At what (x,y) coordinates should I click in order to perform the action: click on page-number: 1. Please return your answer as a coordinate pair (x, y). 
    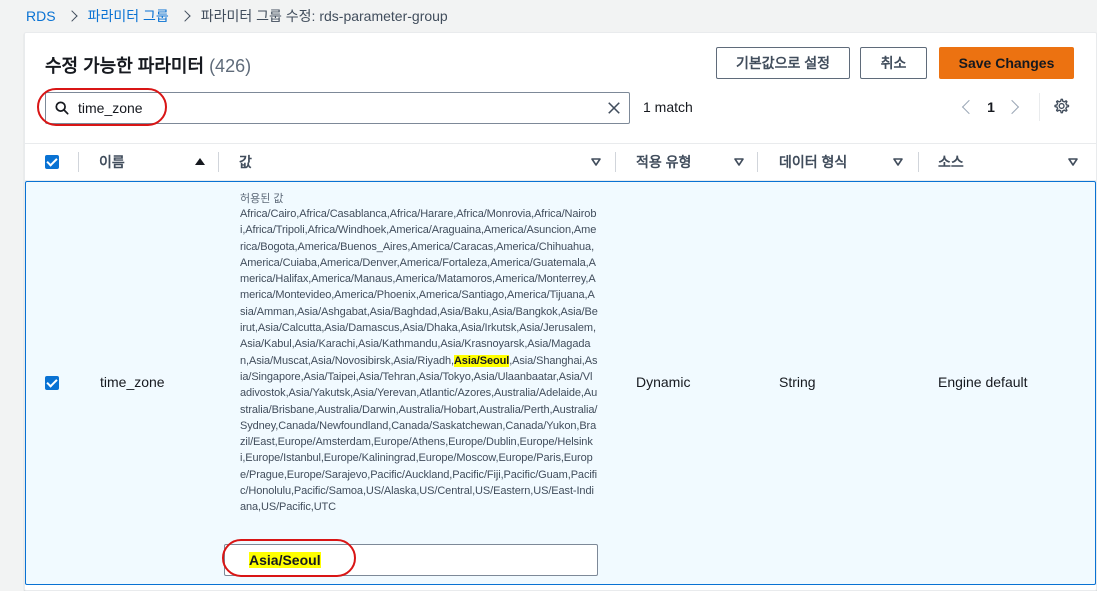
    Looking at the image, I should click on (991, 107).